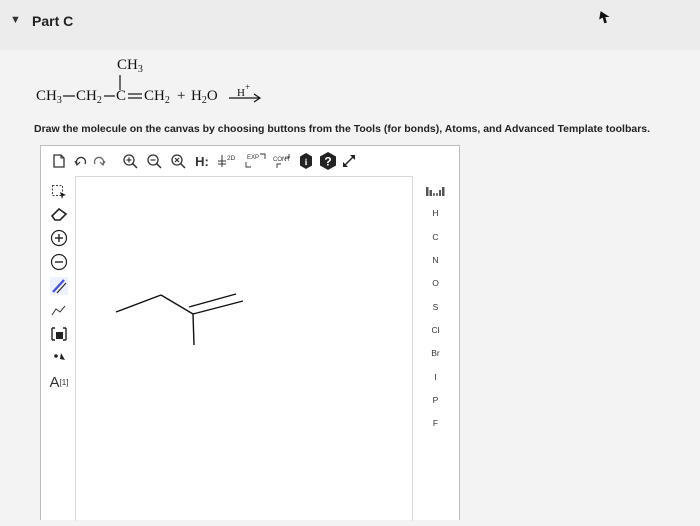  I want to click on atom-button-i: I, so click(435, 377).